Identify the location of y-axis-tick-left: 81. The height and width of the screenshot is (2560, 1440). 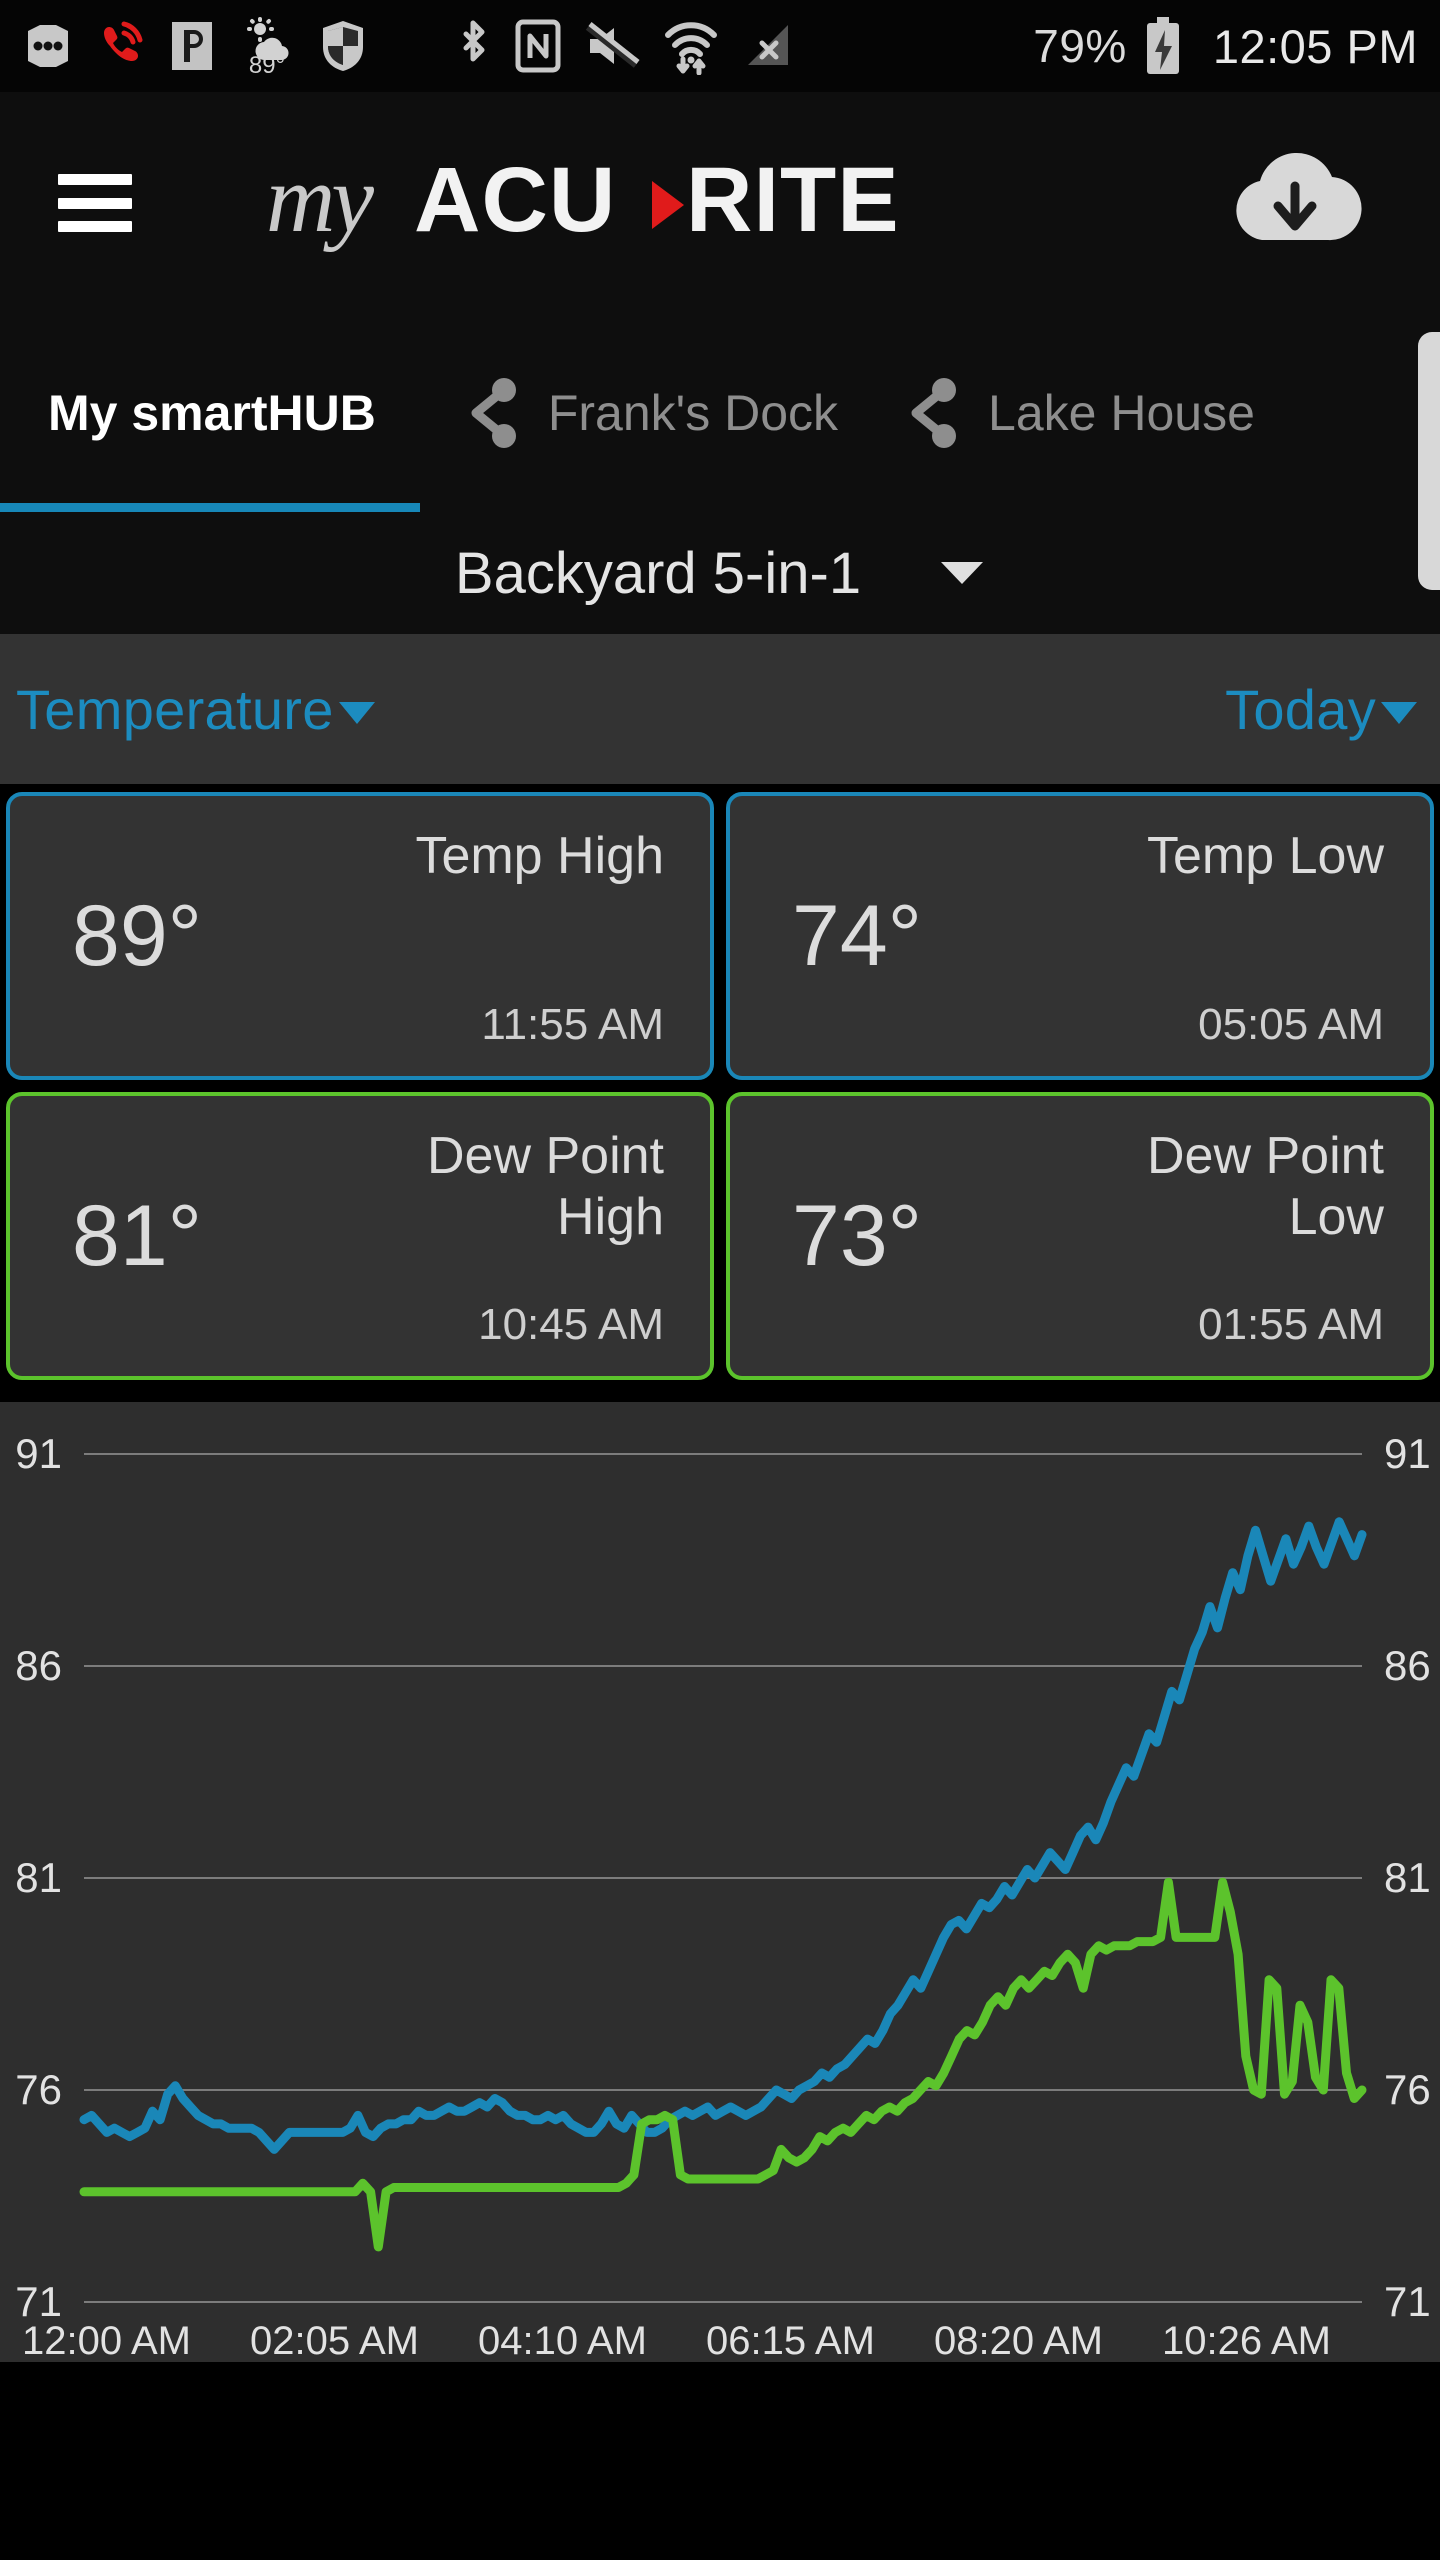
(38, 1877).